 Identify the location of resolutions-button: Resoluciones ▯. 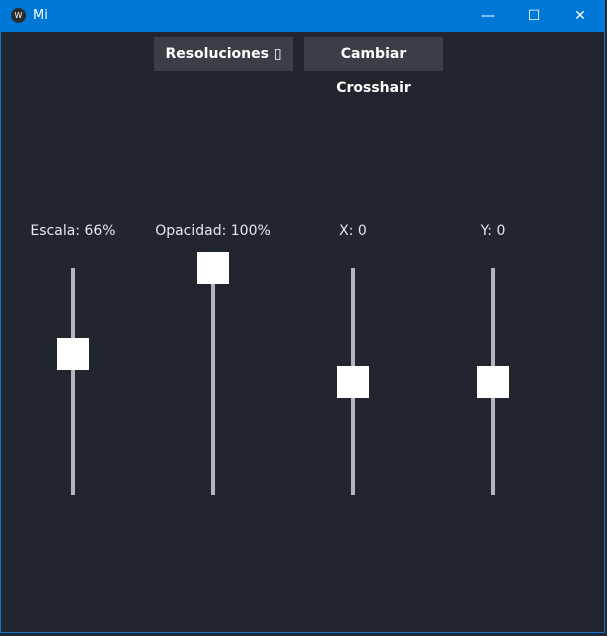
(223, 54).